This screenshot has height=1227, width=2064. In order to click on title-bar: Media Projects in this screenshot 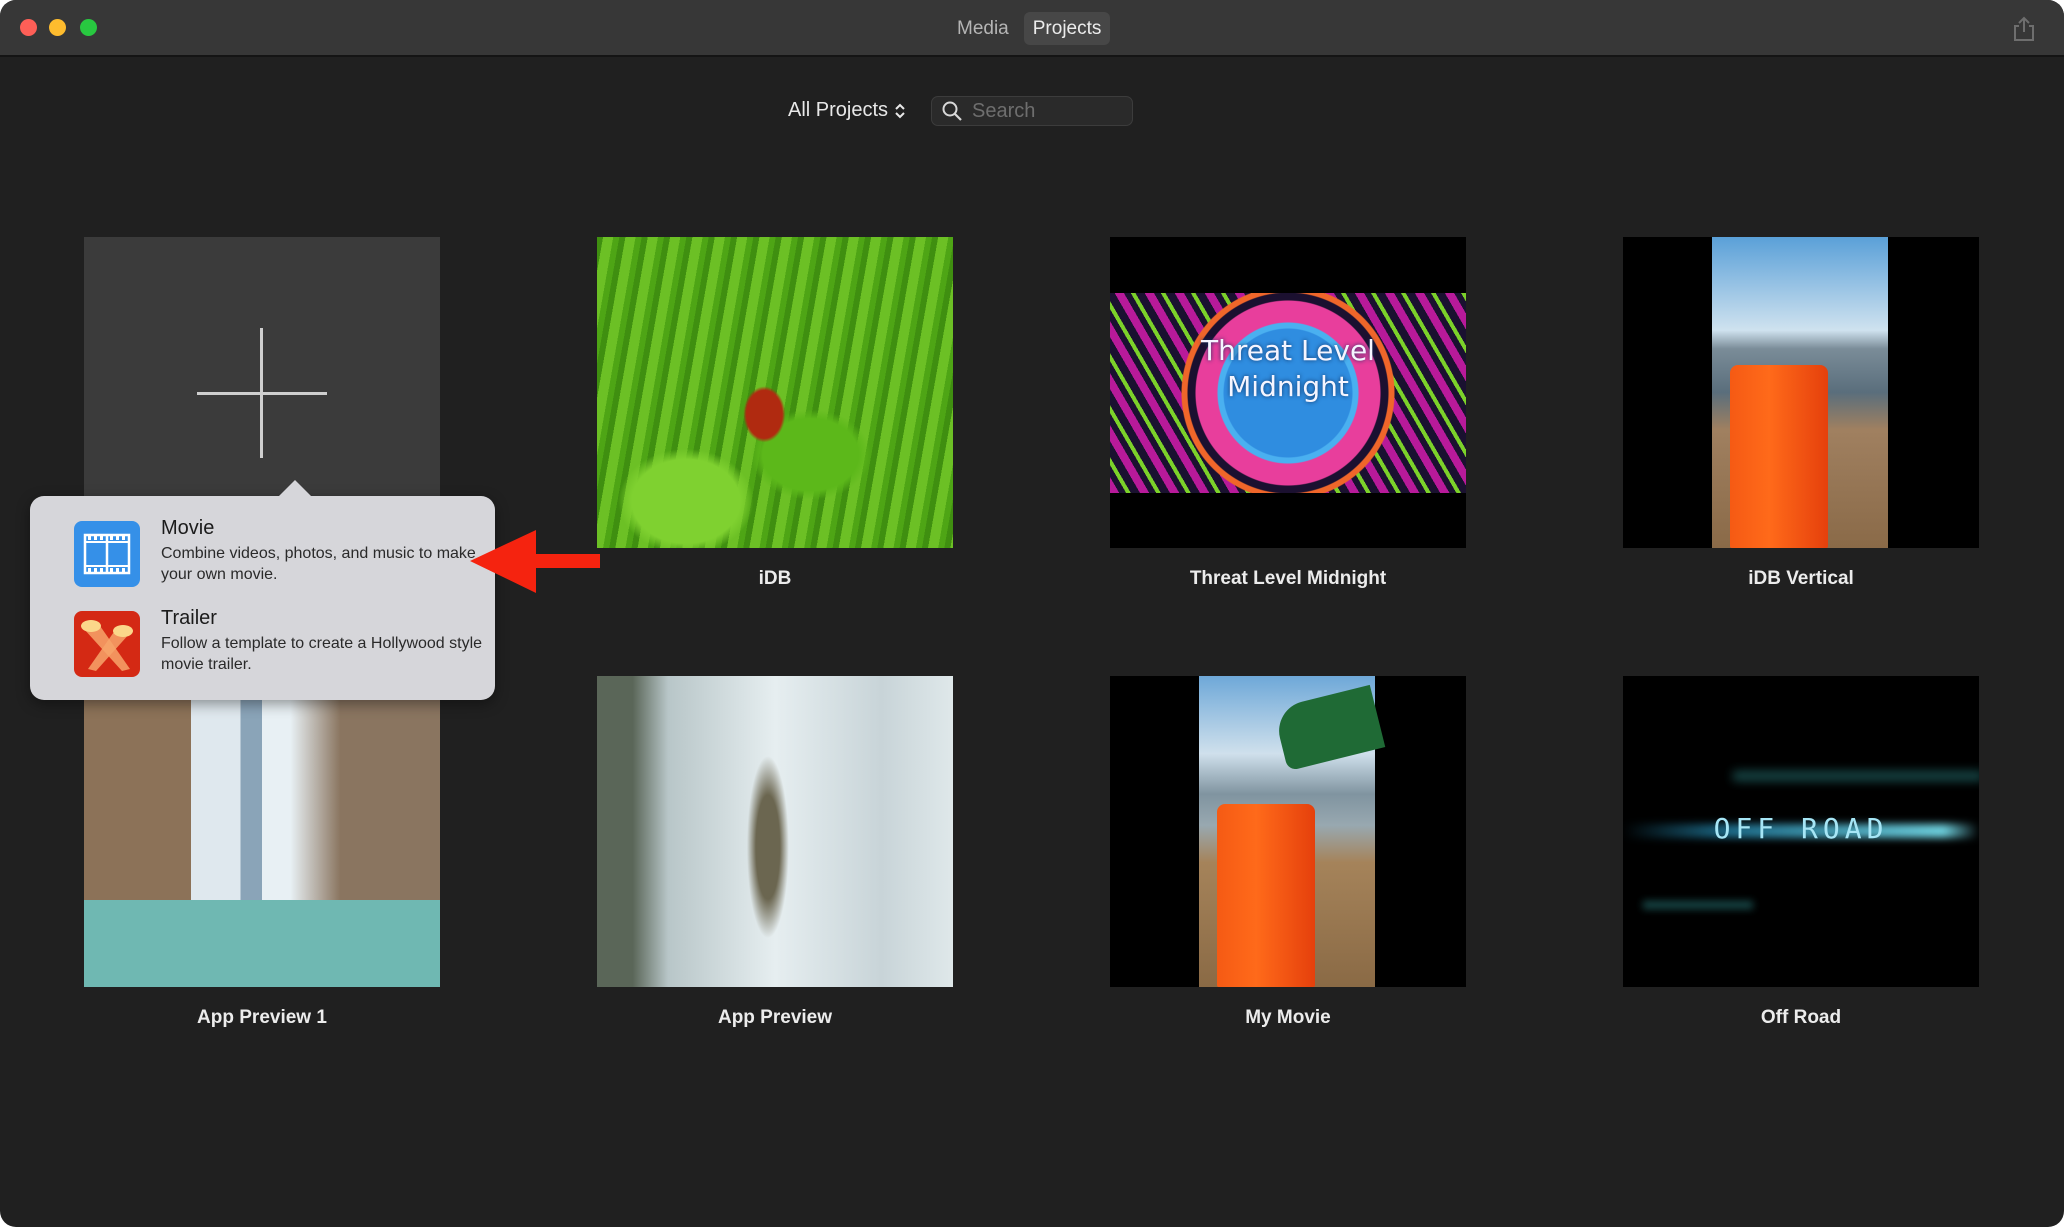, I will do `click(1032, 28)`.